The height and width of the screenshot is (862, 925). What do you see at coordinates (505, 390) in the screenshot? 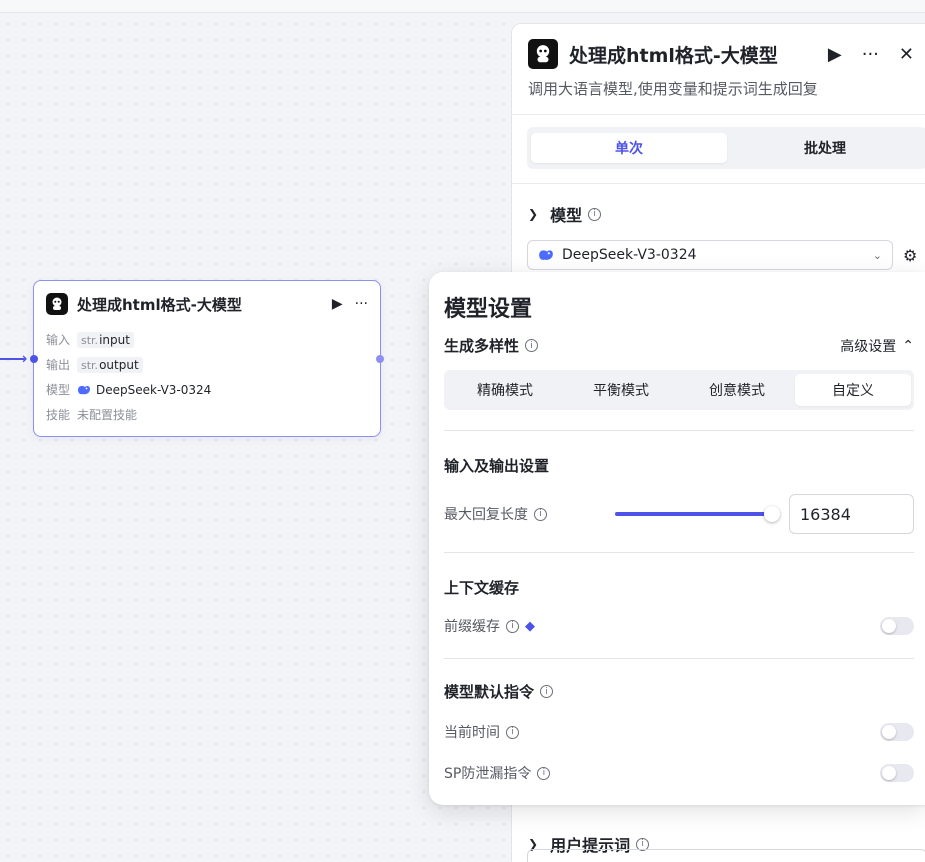
I see `mode-precise: 精确模式` at bounding box center [505, 390].